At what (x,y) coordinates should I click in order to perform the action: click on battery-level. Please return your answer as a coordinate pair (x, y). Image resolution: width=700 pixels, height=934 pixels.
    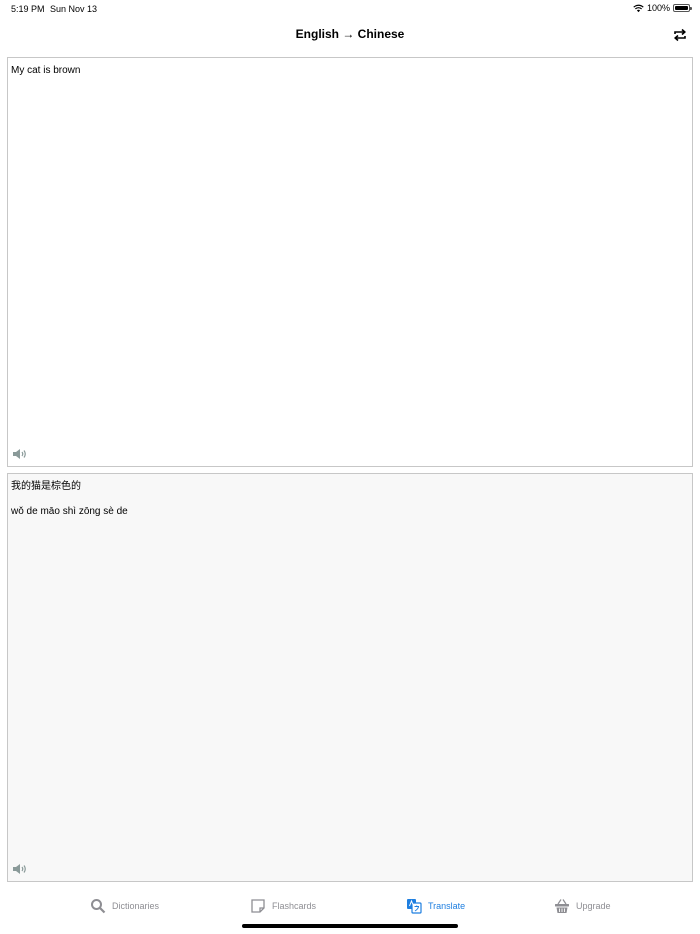
    Looking at the image, I should click on (681, 8).